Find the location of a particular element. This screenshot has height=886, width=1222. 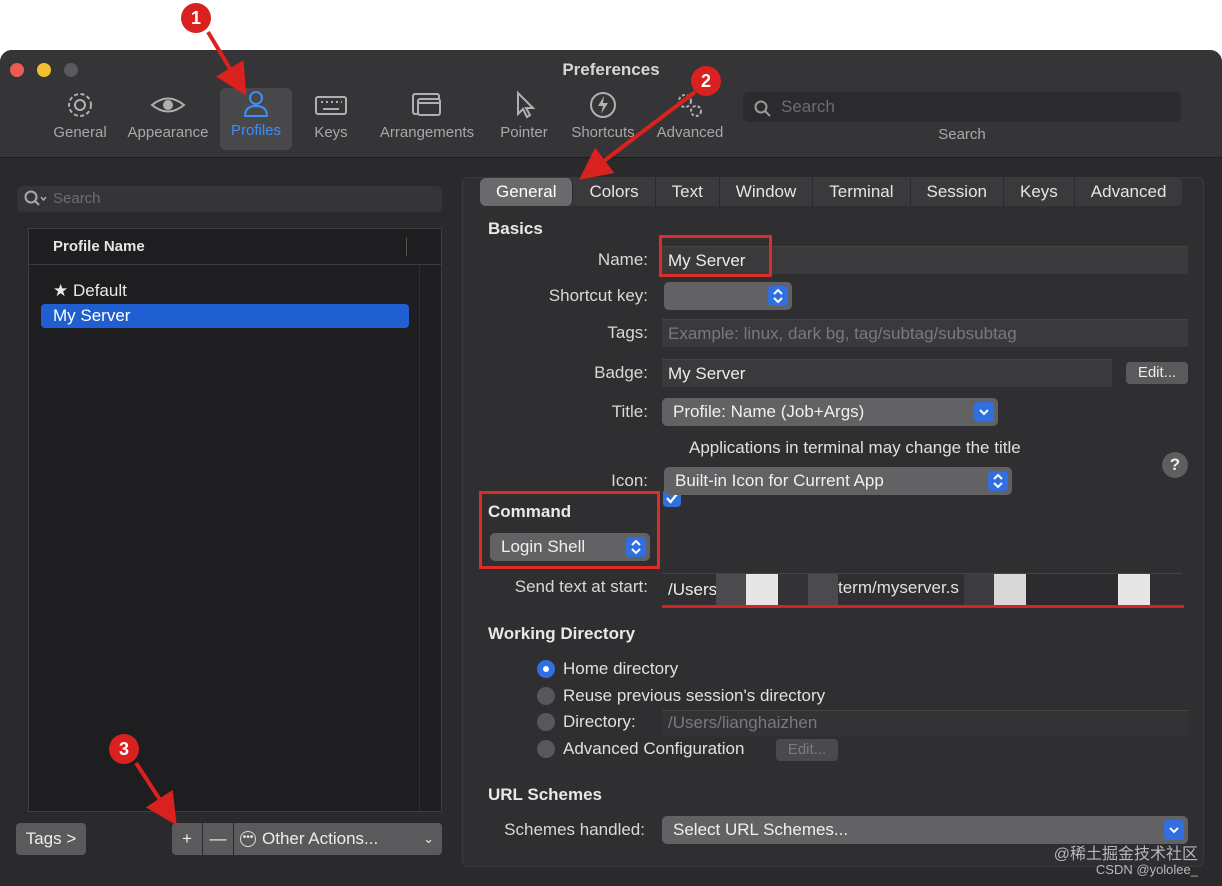

annotation-badge-2: 2 is located at coordinates (706, 81).